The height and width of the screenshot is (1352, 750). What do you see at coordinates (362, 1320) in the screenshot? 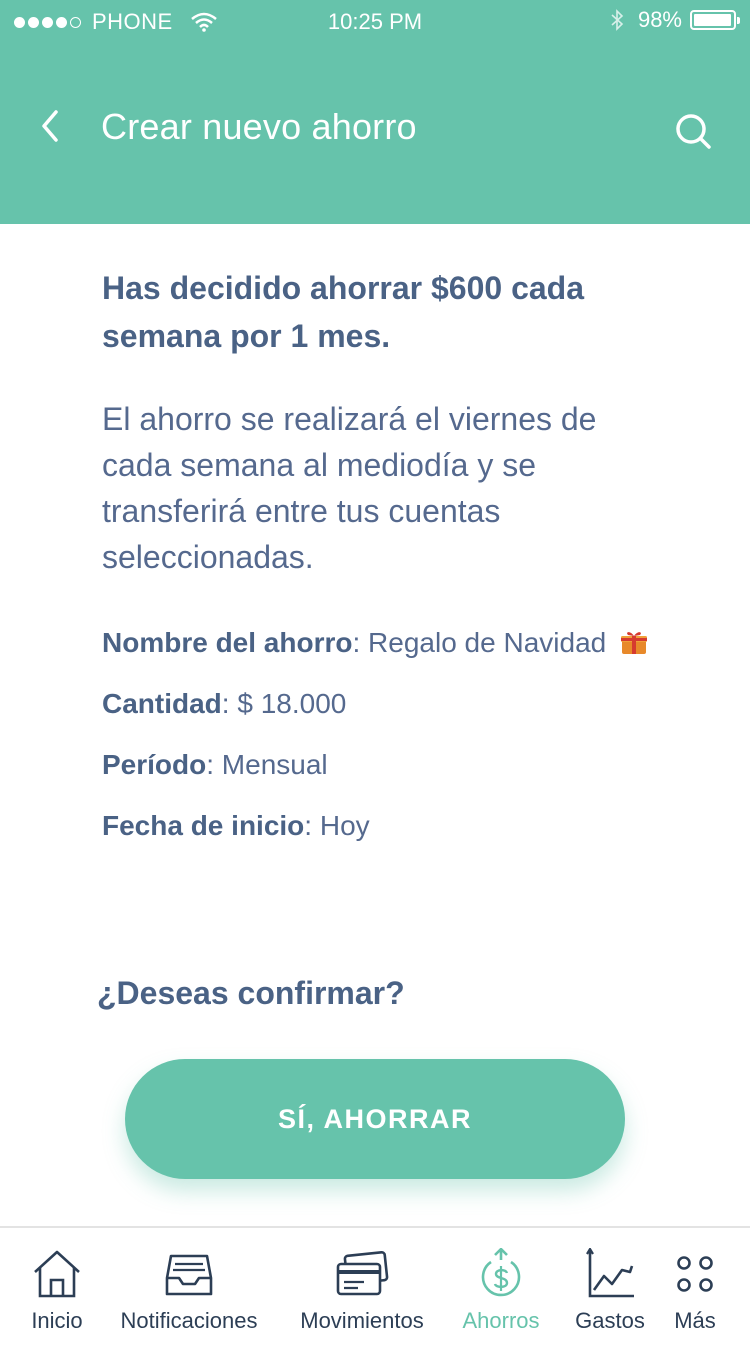
I see `tab-label: Movimientos` at bounding box center [362, 1320].